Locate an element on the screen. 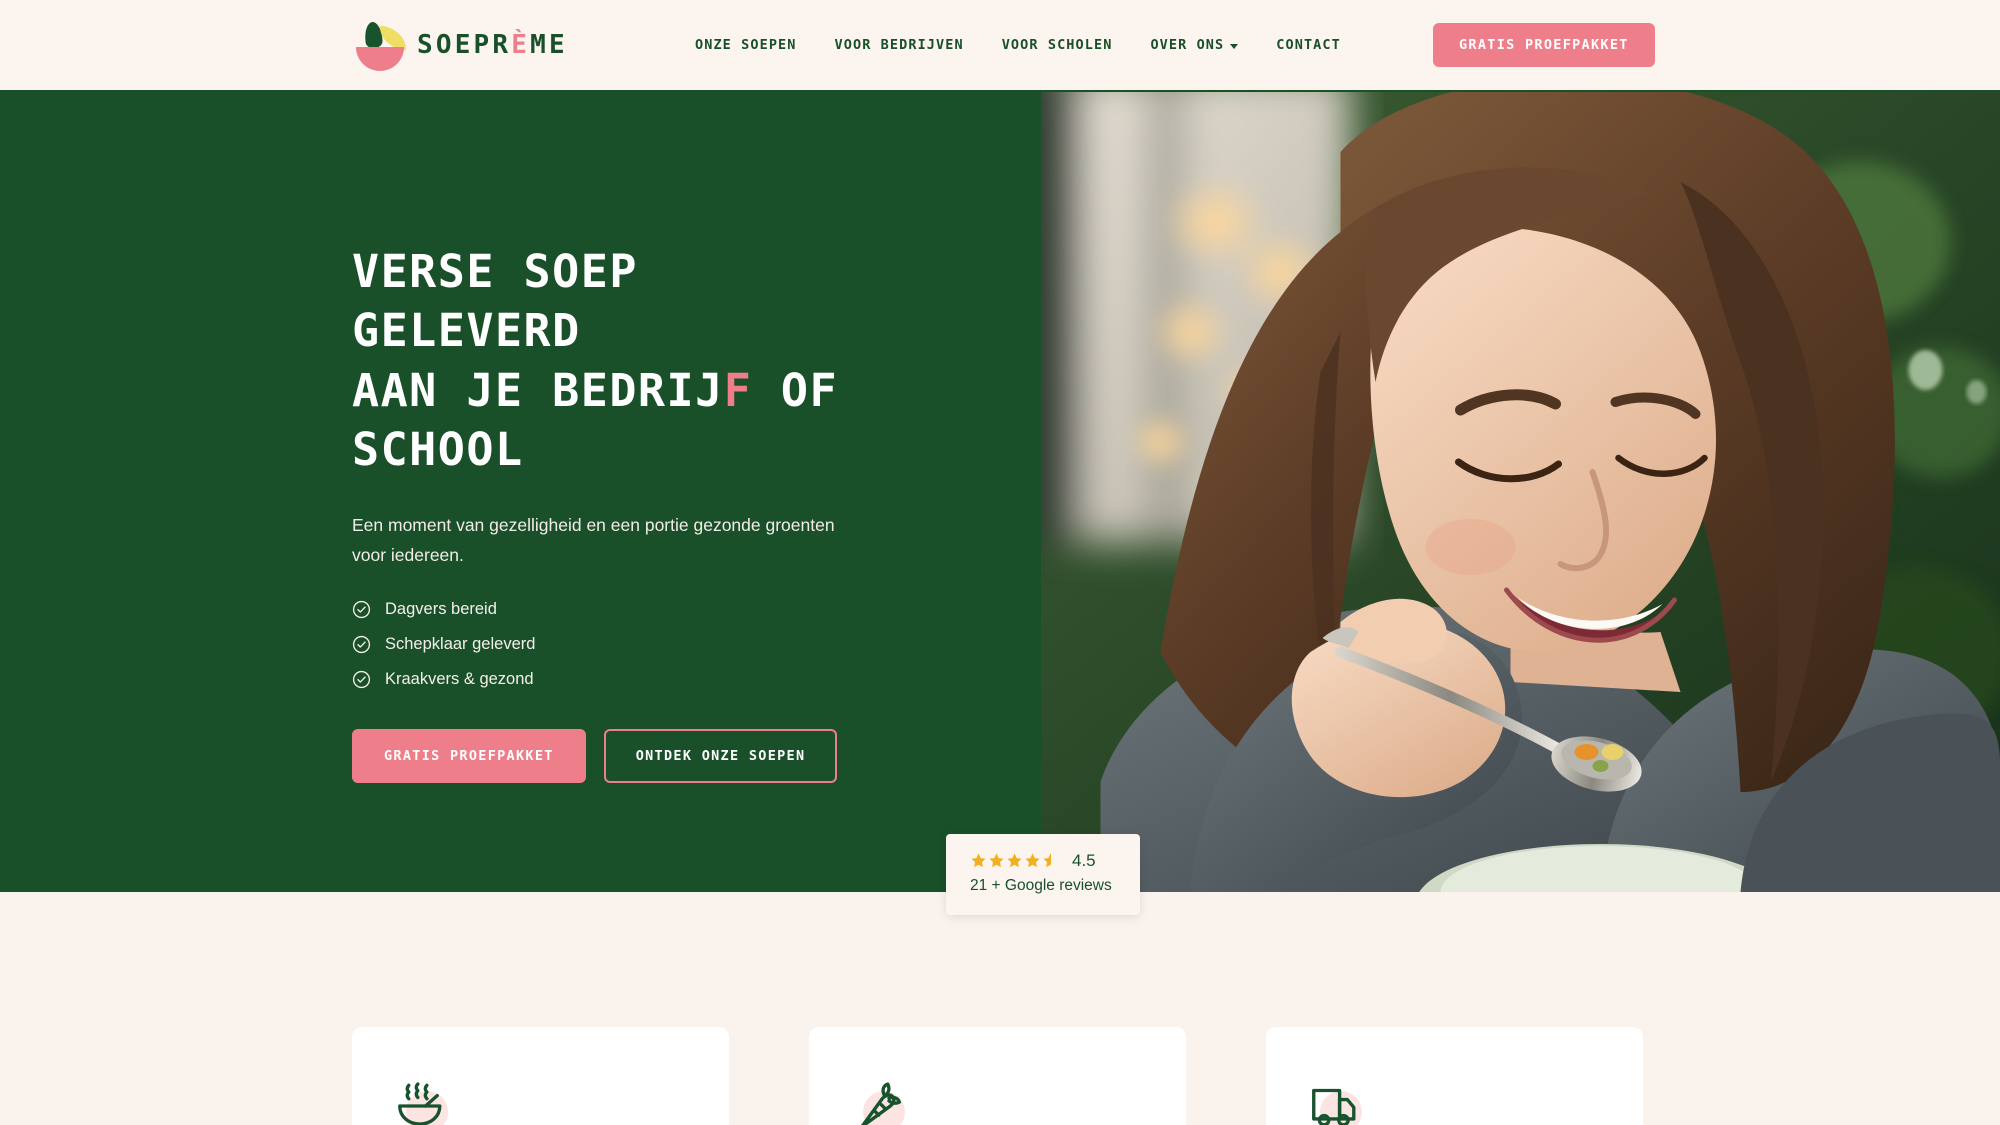 This screenshot has width=2000, height=1125. header-cta-button: GRATIS PROEFPAKKET is located at coordinates (1544, 45).